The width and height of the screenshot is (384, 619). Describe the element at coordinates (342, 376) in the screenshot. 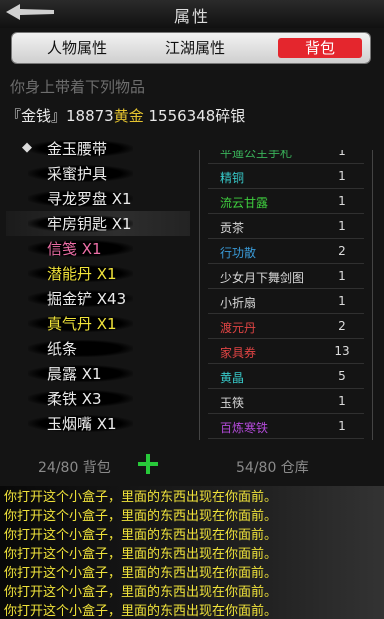

I see `item-quantity: 5` at that location.